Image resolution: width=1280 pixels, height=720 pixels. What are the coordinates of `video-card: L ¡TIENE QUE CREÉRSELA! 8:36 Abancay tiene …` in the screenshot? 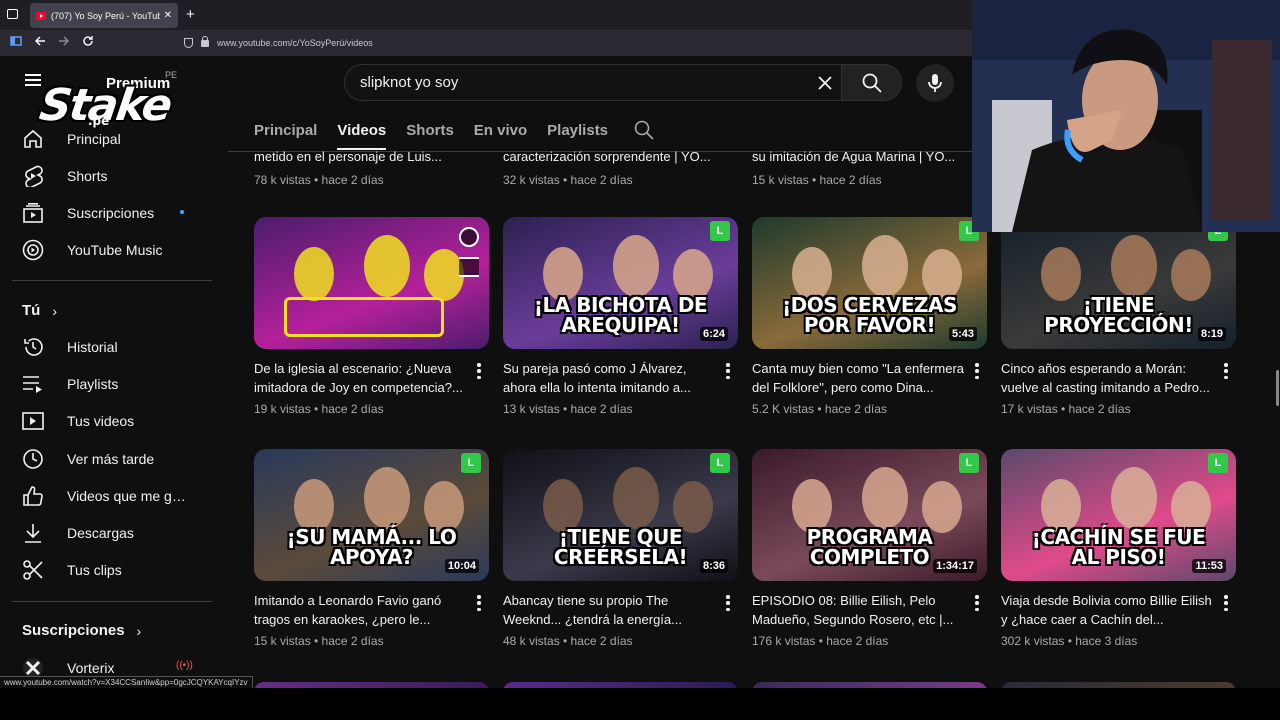 It's located at (620, 548).